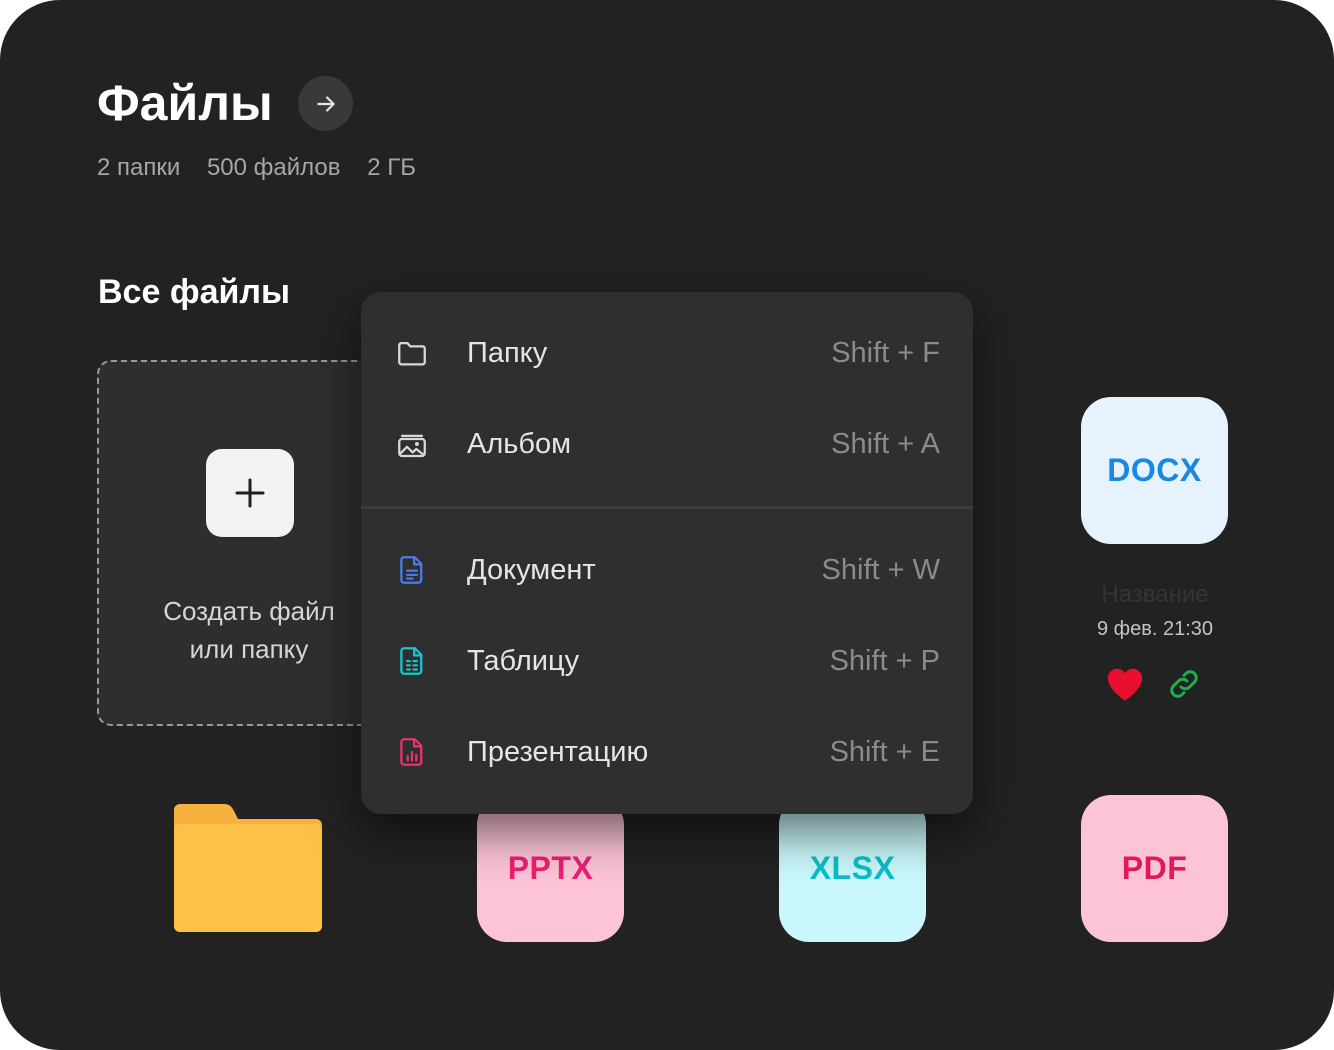 The height and width of the screenshot is (1050, 1334). Describe the element at coordinates (880, 570) in the screenshot. I see `menu-item-shortcut: Shift + W` at that location.